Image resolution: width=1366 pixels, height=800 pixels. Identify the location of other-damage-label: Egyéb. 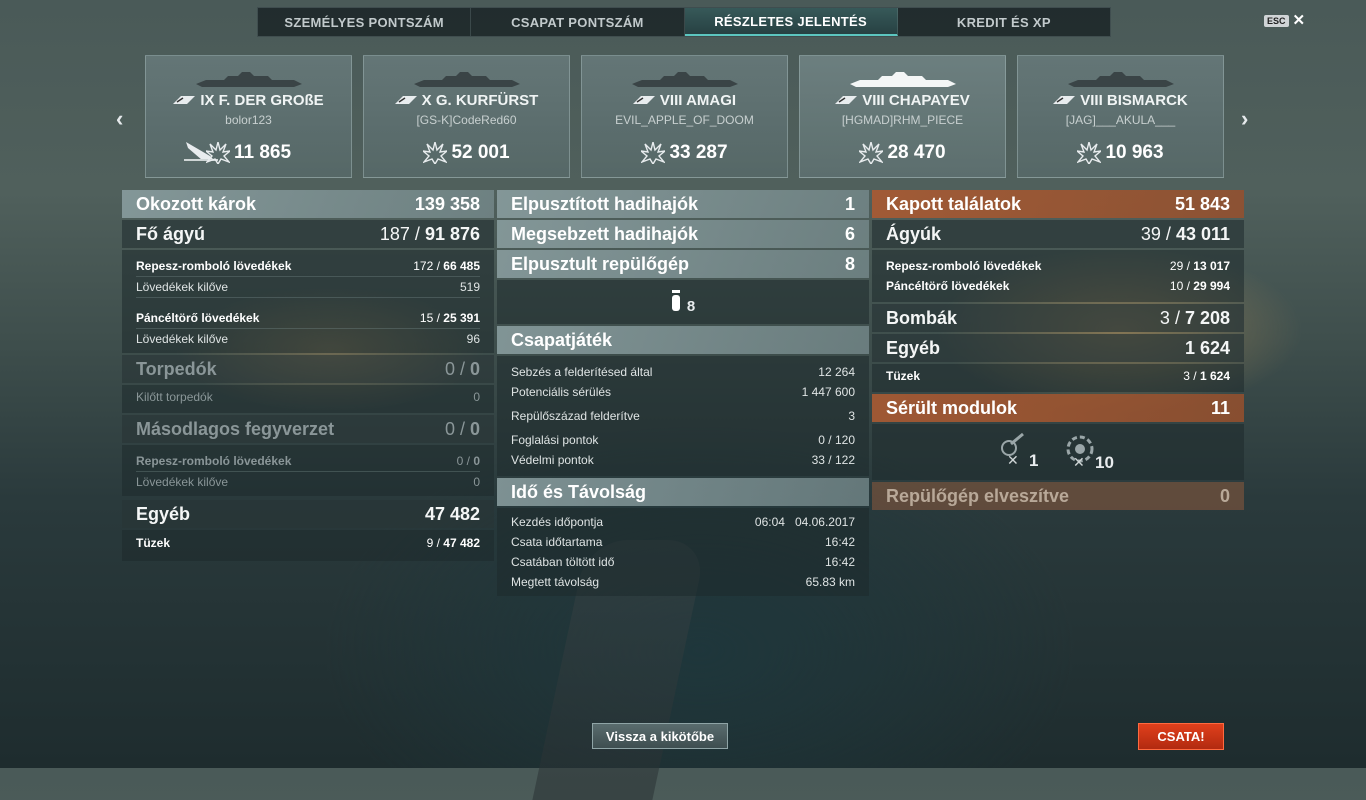
(163, 513).